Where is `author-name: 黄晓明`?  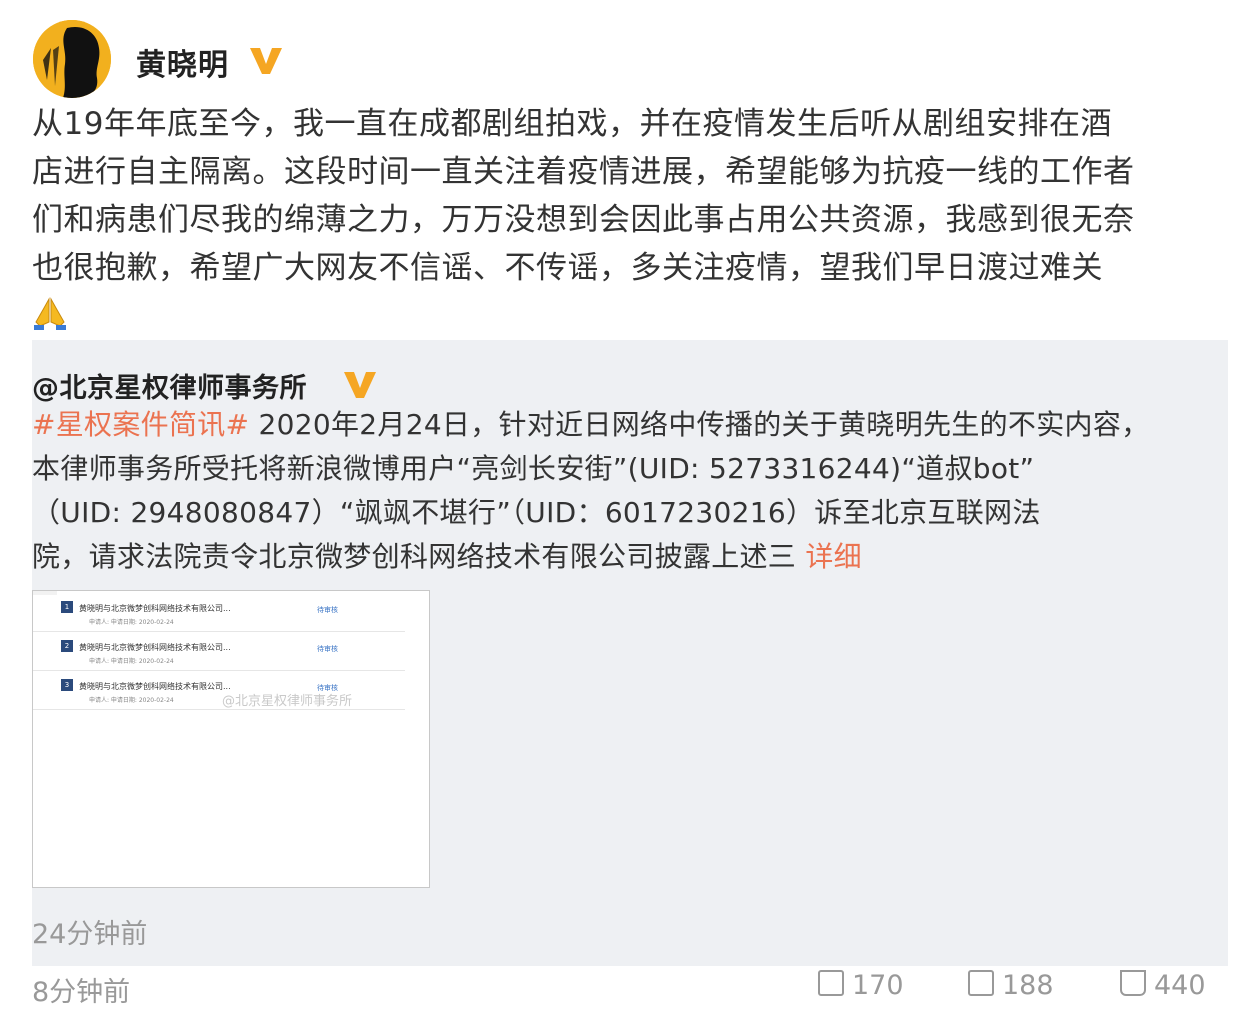
author-name: 黄晓明 is located at coordinates (182, 62).